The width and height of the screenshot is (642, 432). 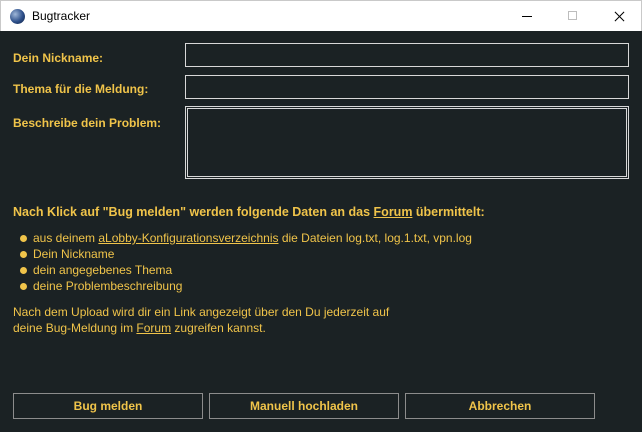 What do you see at coordinates (246, 270) in the screenshot?
I see `list-item: dein angegebenes Thema` at bounding box center [246, 270].